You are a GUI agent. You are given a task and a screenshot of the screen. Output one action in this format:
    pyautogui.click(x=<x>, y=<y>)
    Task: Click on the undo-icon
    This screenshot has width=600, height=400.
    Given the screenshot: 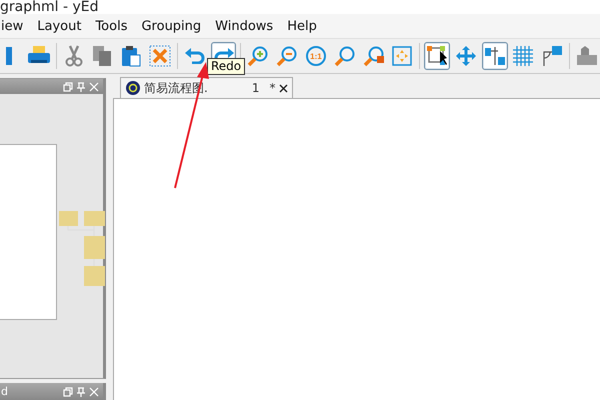 What is the action you would take?
    pyautogui.click(x=195, y=56)
    